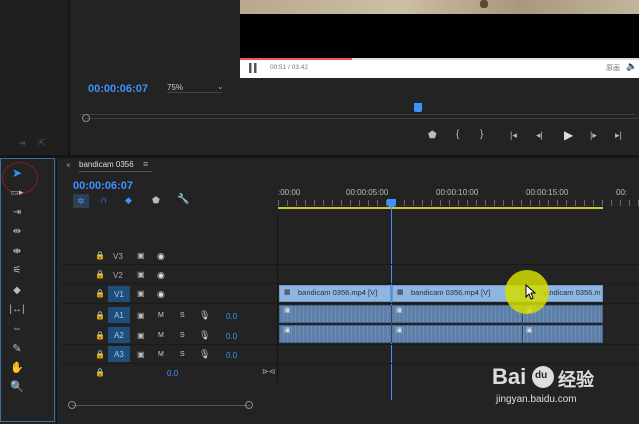 The image size is (639, 424). Describe the element at coordinates (119, 354) in the screenshot. I see `track-a3-label: A3` at that location.